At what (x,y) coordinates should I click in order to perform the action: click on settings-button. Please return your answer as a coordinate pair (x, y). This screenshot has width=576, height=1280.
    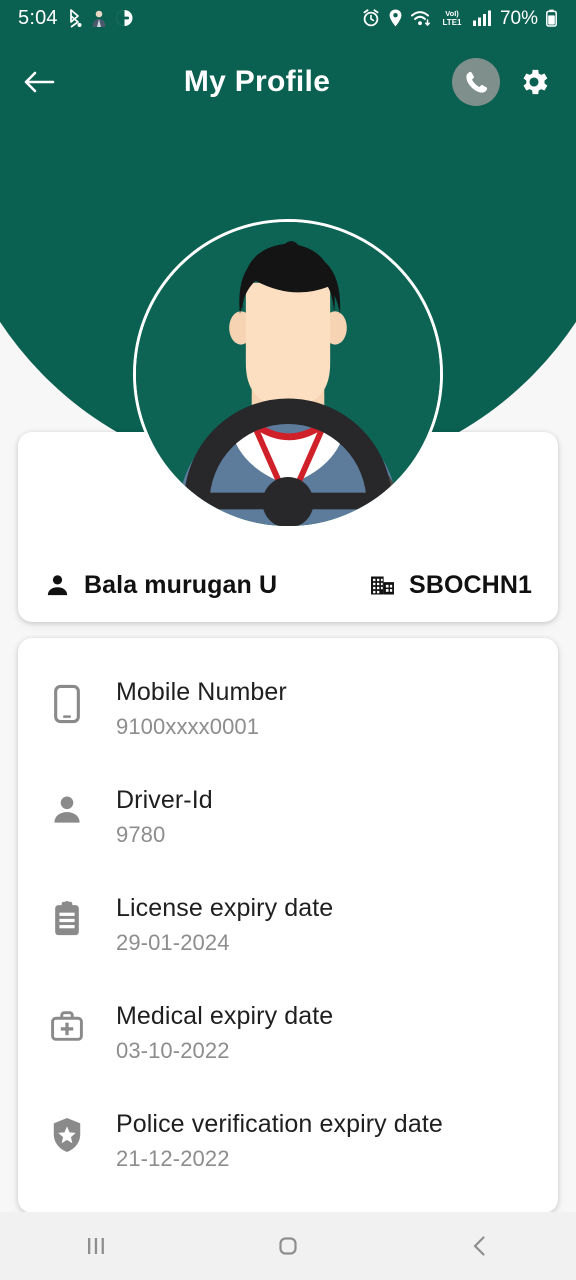
    Looking at the image, I should click on (534, 82).